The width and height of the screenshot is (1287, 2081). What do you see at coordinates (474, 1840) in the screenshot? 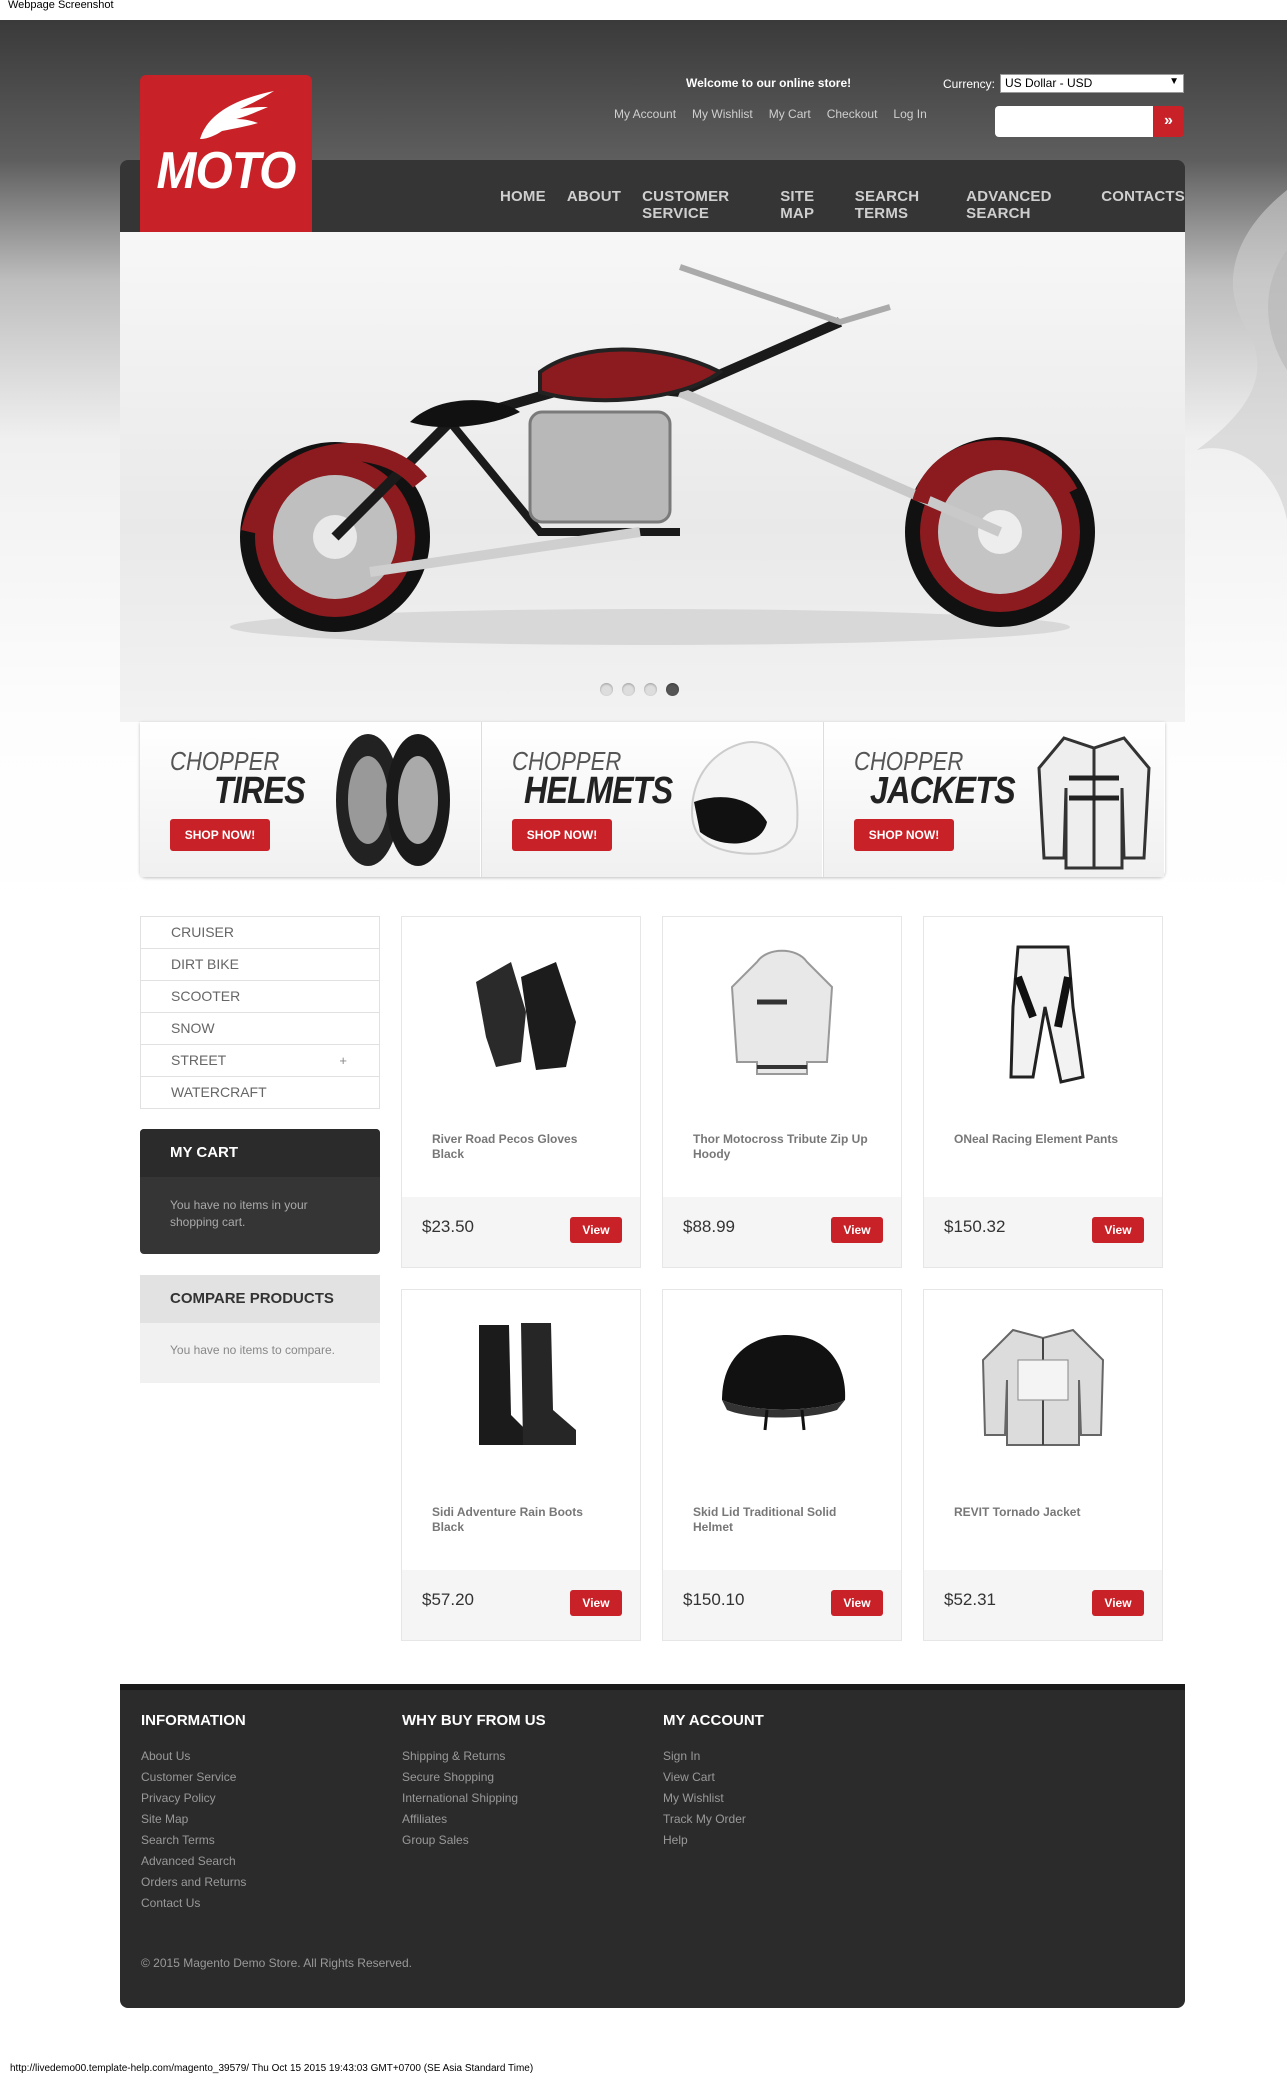
I see `footer-link: Group Sales` at bounding box center [474, 1840].